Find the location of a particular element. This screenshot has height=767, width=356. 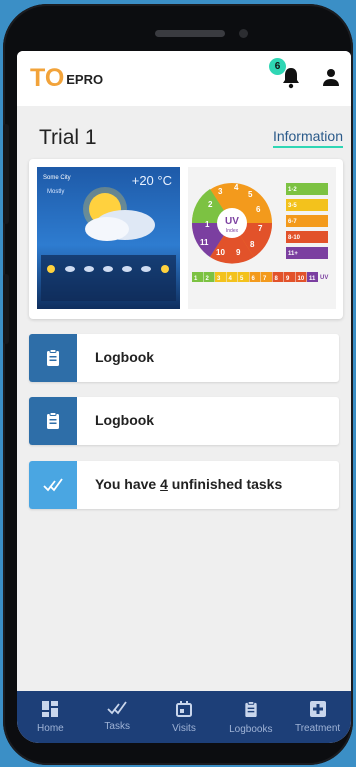

logo-text: EPRO is located at coordinates (85, 79).